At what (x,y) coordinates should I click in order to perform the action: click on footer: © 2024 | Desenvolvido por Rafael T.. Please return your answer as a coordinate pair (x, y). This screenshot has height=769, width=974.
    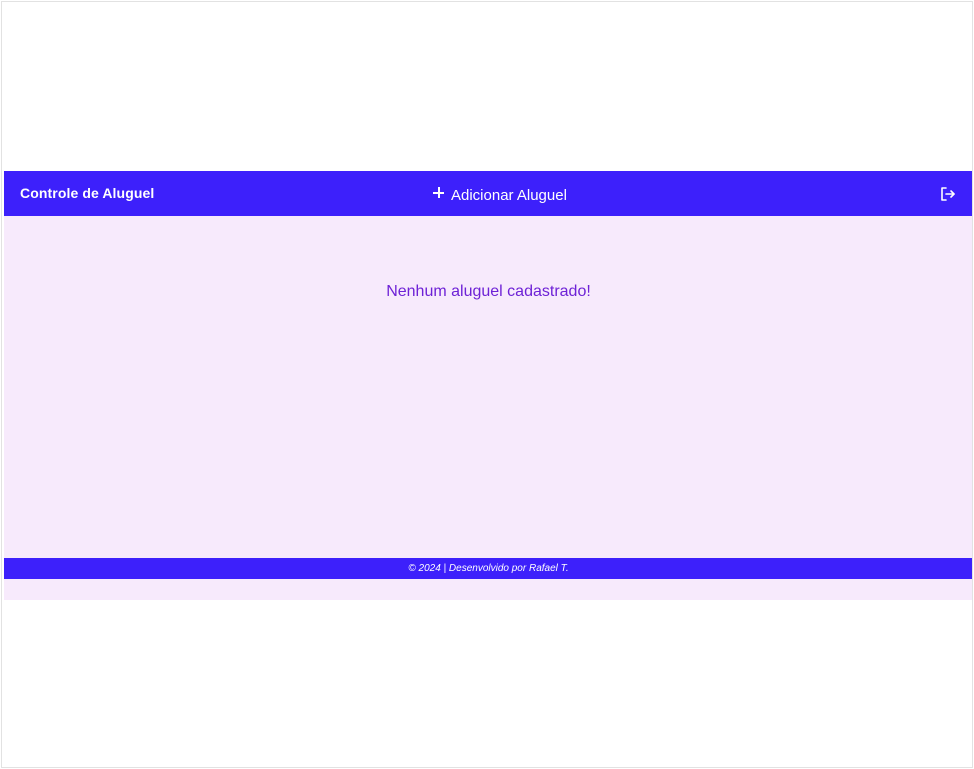
    Looking at the image, I should click on (488, 568).